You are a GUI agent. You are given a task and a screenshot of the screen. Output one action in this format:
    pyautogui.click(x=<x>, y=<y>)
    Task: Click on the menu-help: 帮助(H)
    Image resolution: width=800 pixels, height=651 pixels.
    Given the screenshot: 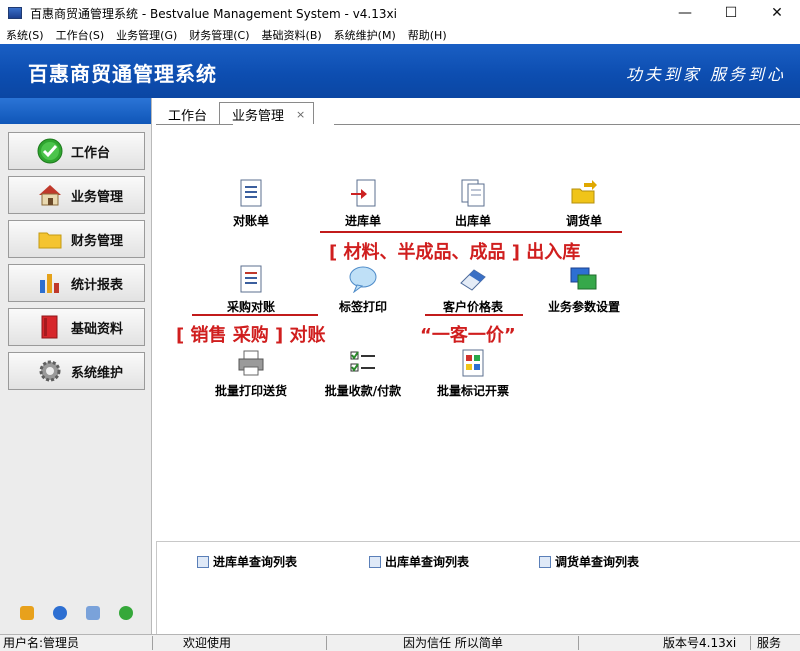 What is the action you would take?
    pyautogui.click(x=427, y=35)
    